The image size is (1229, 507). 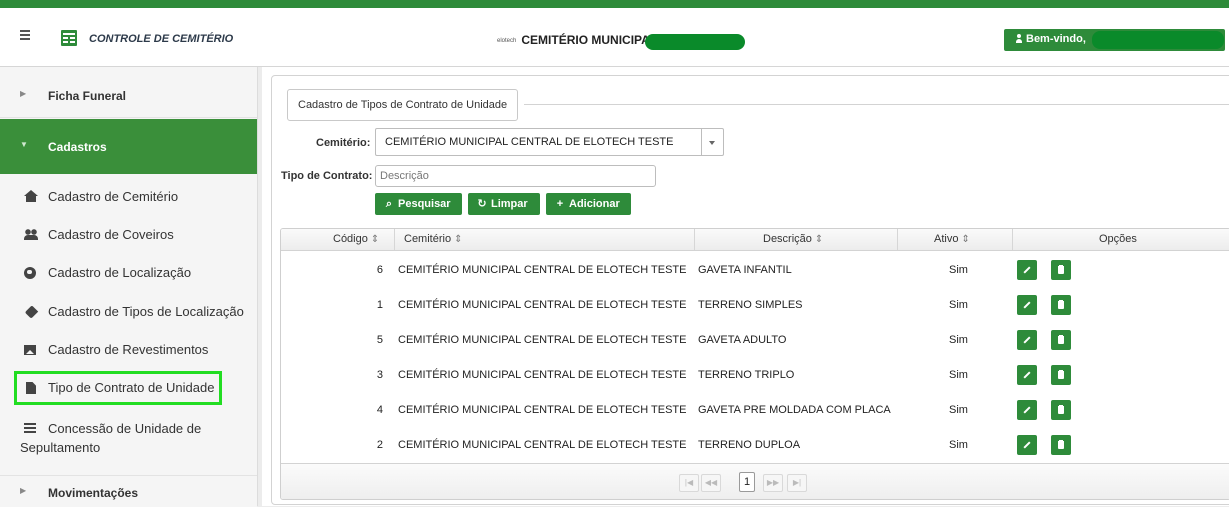 I want to click on sidebar-item-cadastro-coveiros: Cadastro de Coveiros, so click(x=128, y=235).